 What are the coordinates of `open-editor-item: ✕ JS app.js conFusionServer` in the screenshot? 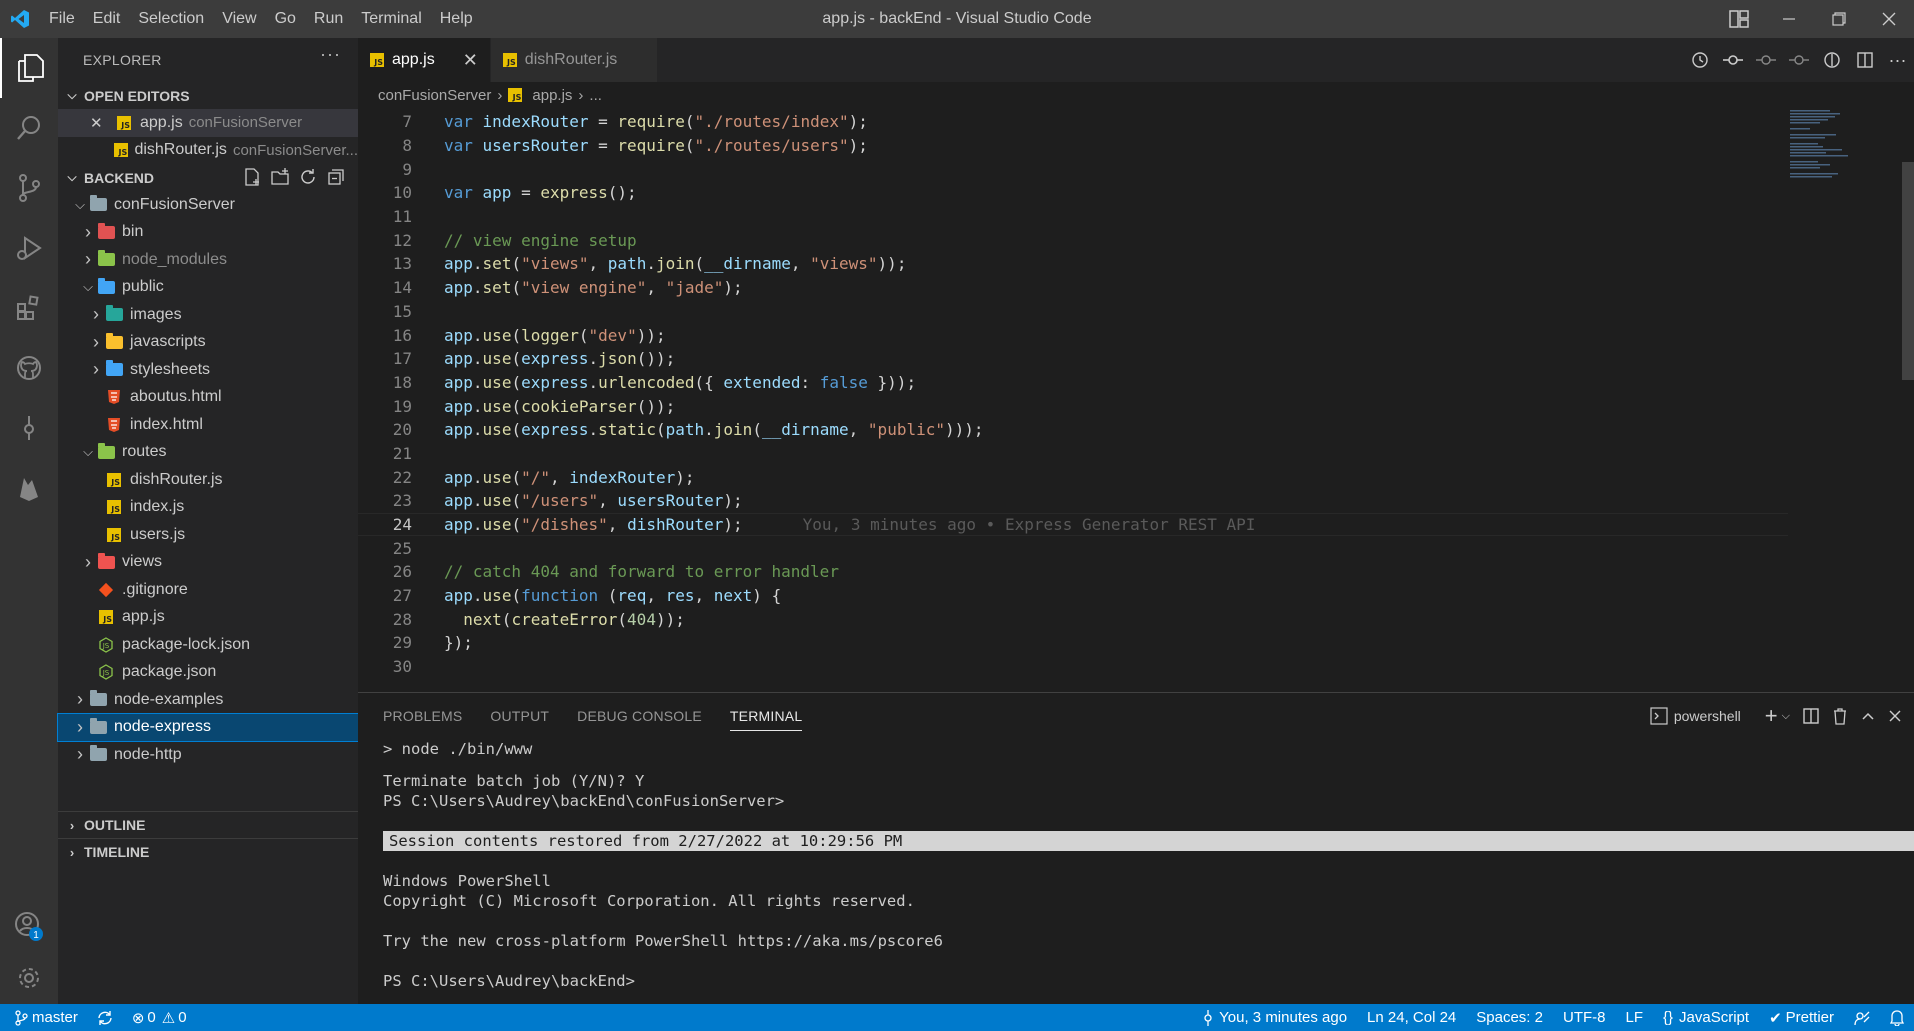 It's located at (208, 123).